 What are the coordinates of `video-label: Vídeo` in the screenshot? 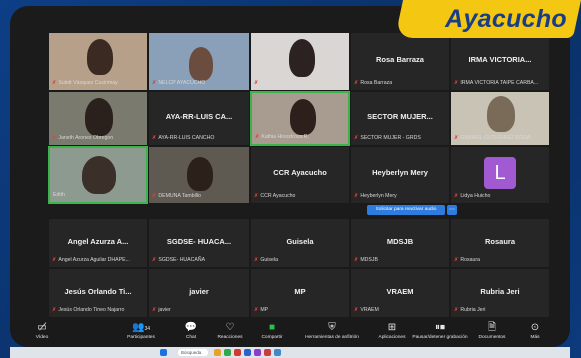 It's located at (42, 337).